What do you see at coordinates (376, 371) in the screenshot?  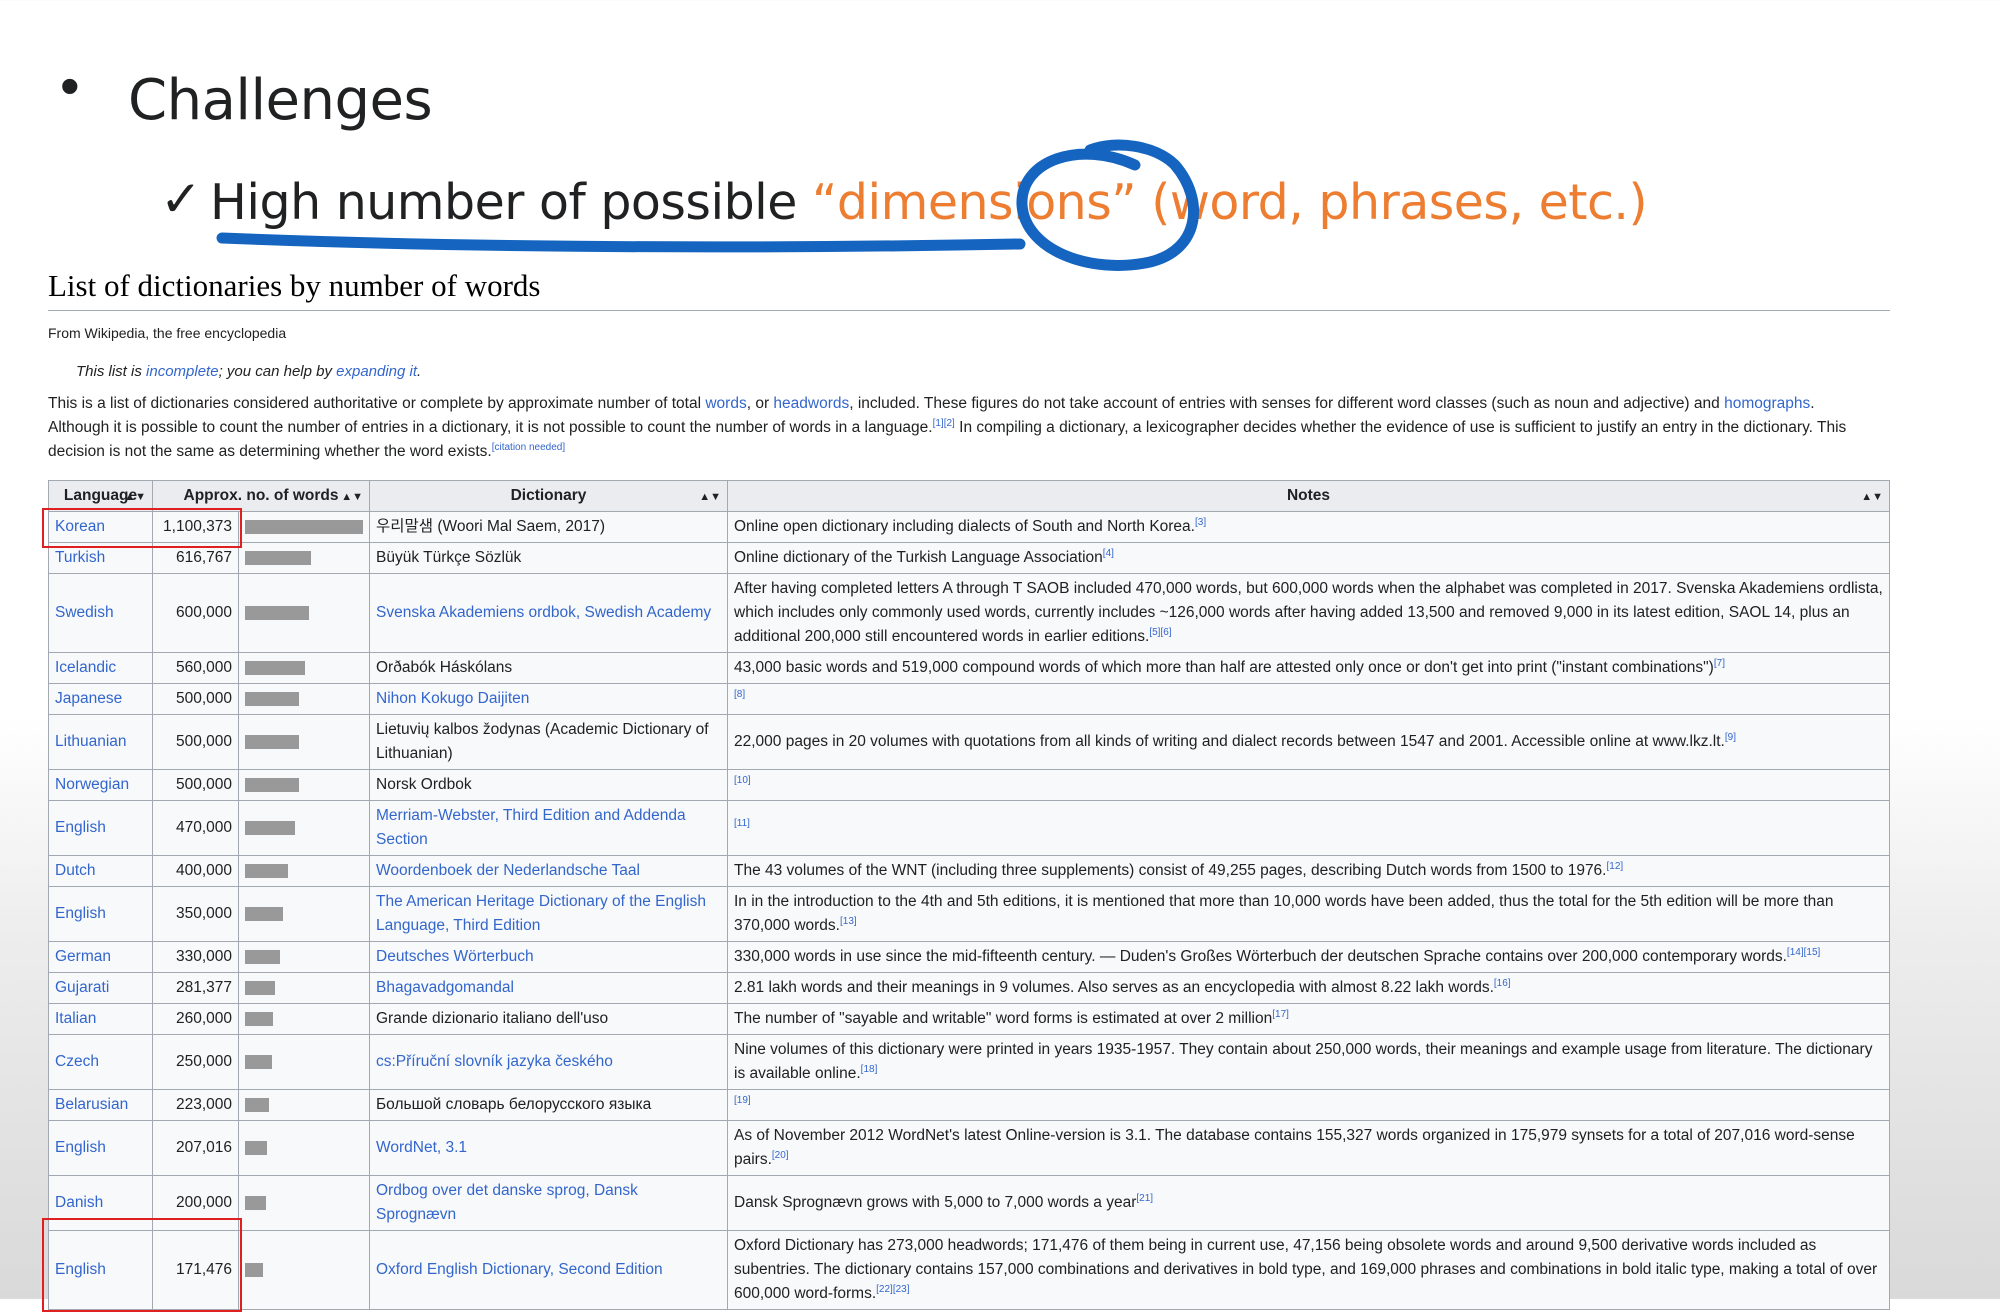 I see `expanding-link: expanding it` at bounding box center [376, 371].